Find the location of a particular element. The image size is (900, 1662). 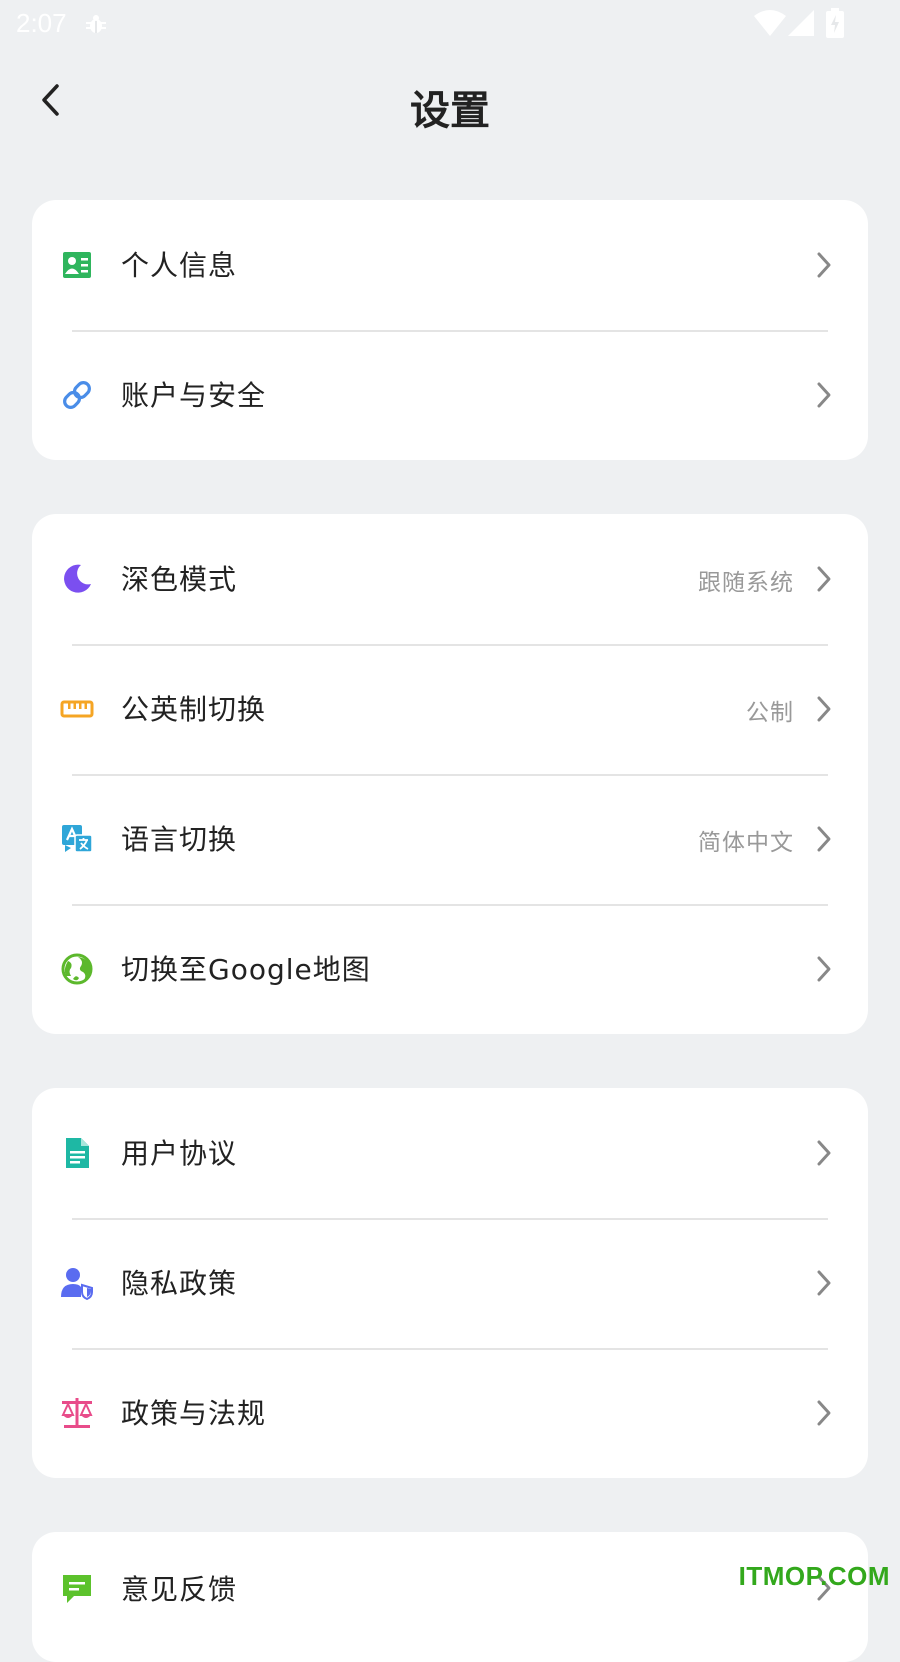

settings-item-regulations: 政策与法规 is located at coordinates (450, 1413).